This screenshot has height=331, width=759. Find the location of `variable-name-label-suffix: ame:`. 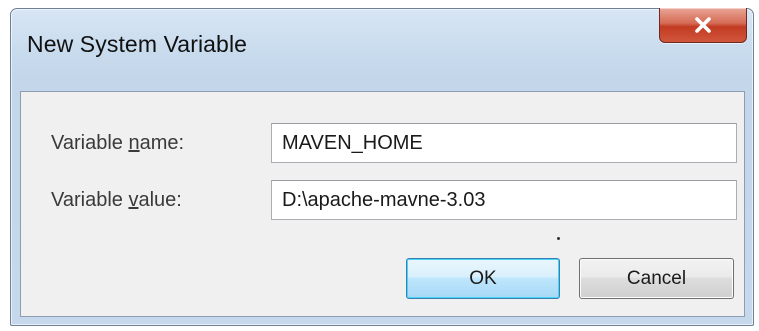

variable-name-label-suffix: ame: is located at coordinates (162, 143).